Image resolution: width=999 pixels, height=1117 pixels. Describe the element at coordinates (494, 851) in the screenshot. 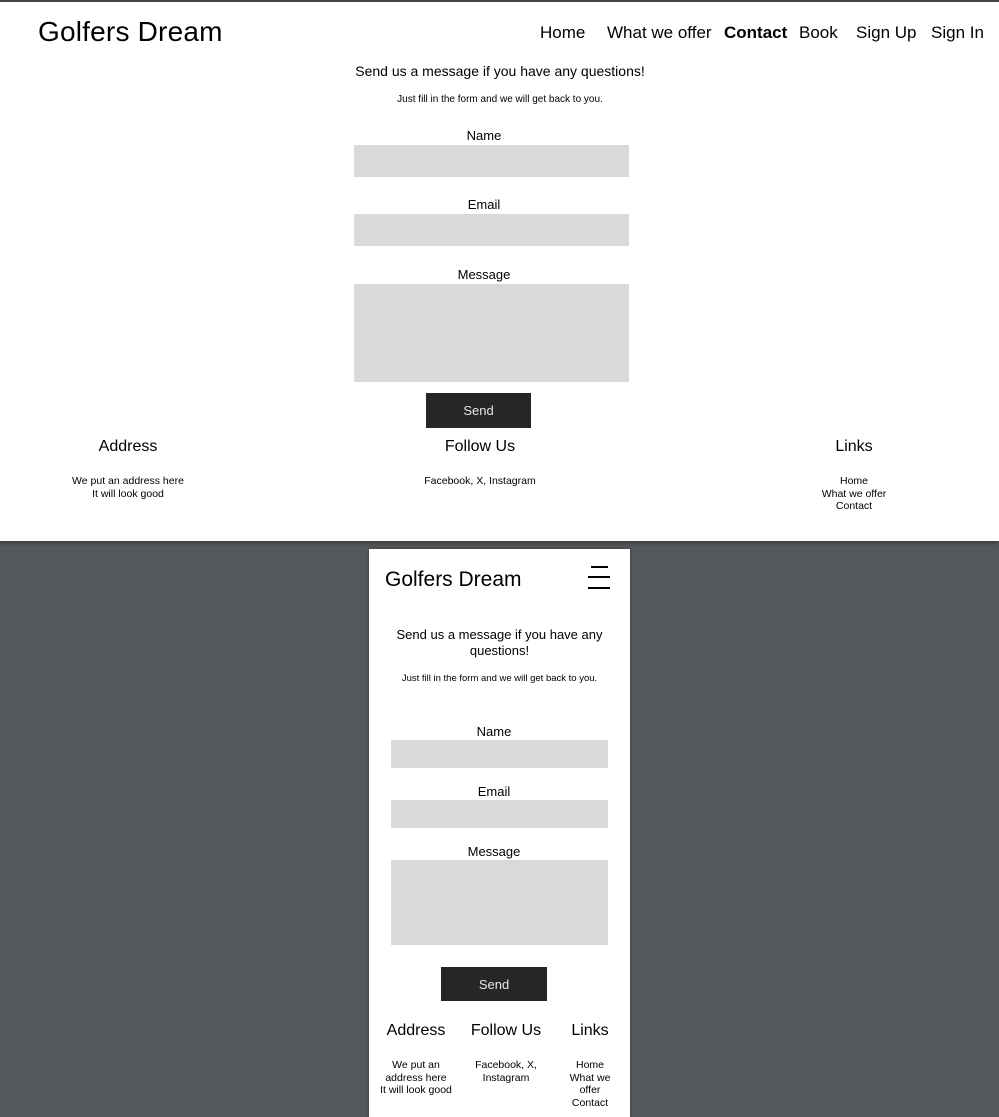

I see `mobile-message-label: Message` at that location.